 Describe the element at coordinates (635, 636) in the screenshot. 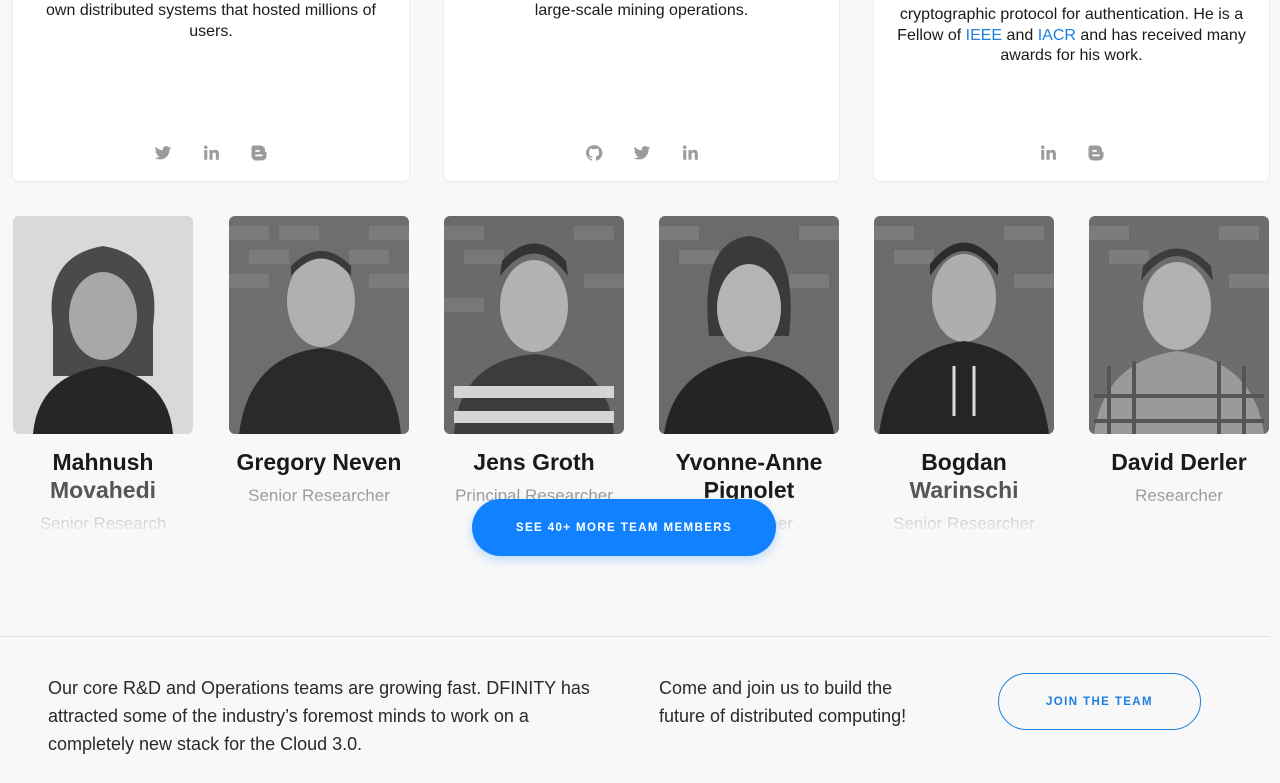

I see `section-divider` at that location.